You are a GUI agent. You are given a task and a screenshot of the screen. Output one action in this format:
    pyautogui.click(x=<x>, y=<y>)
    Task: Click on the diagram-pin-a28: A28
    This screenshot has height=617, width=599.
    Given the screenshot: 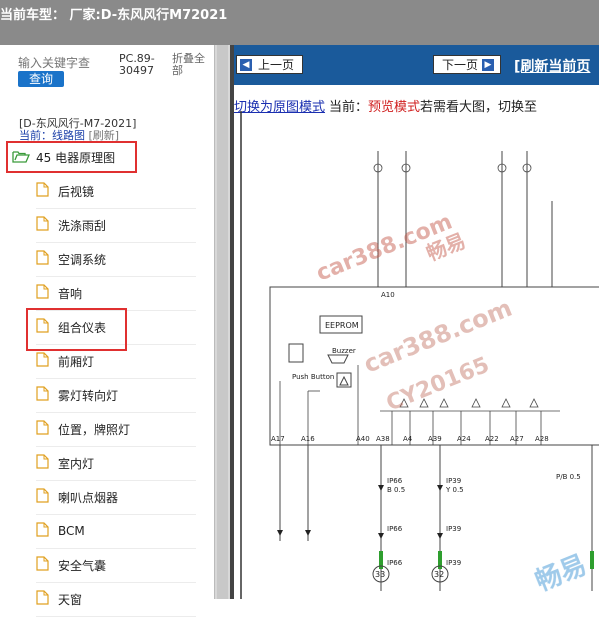 What is the action you would take?
    pyautogui.click(x=542, y=439)
    